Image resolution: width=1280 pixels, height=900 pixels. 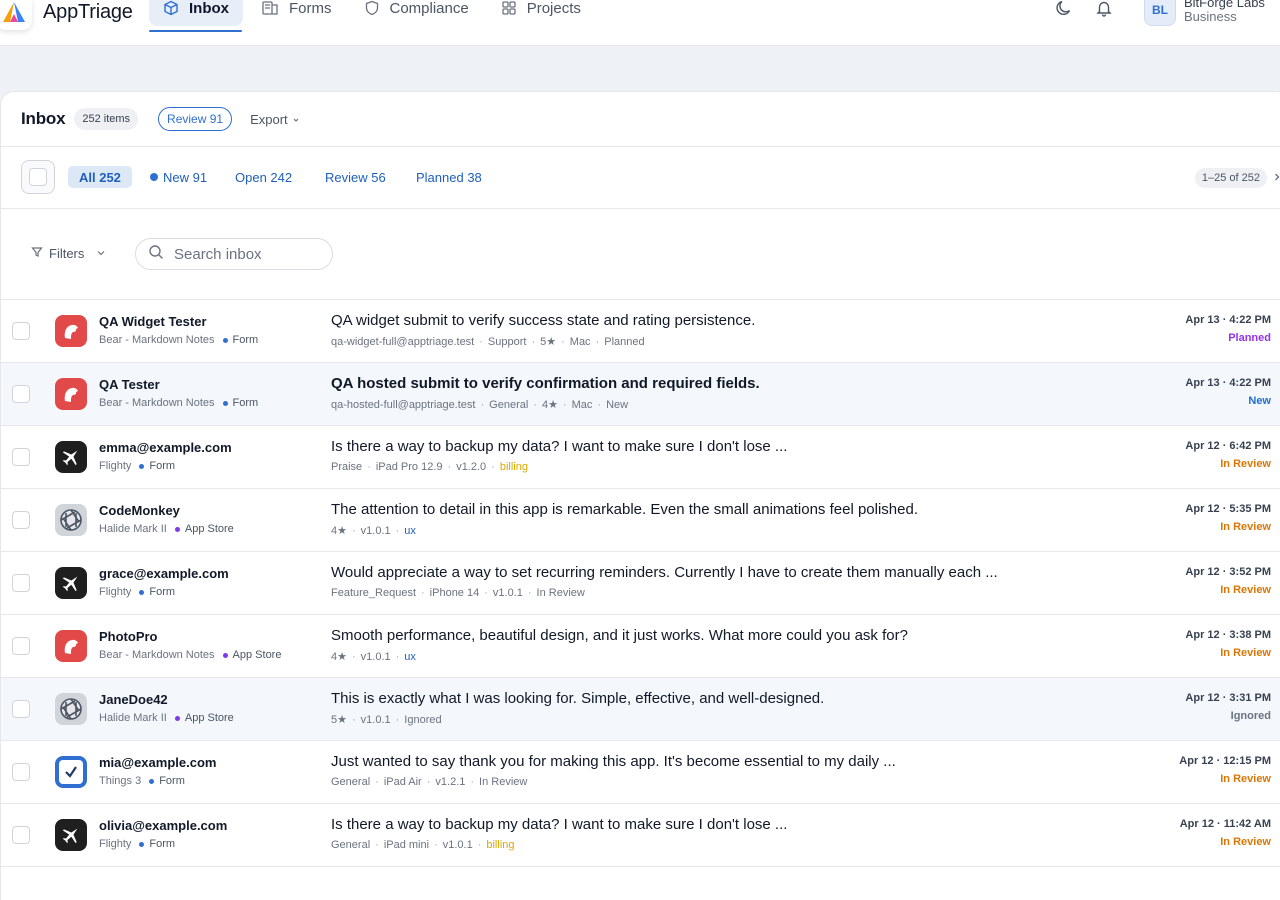 I want to click on filters-button: Filters, so click(x=68, y=253).